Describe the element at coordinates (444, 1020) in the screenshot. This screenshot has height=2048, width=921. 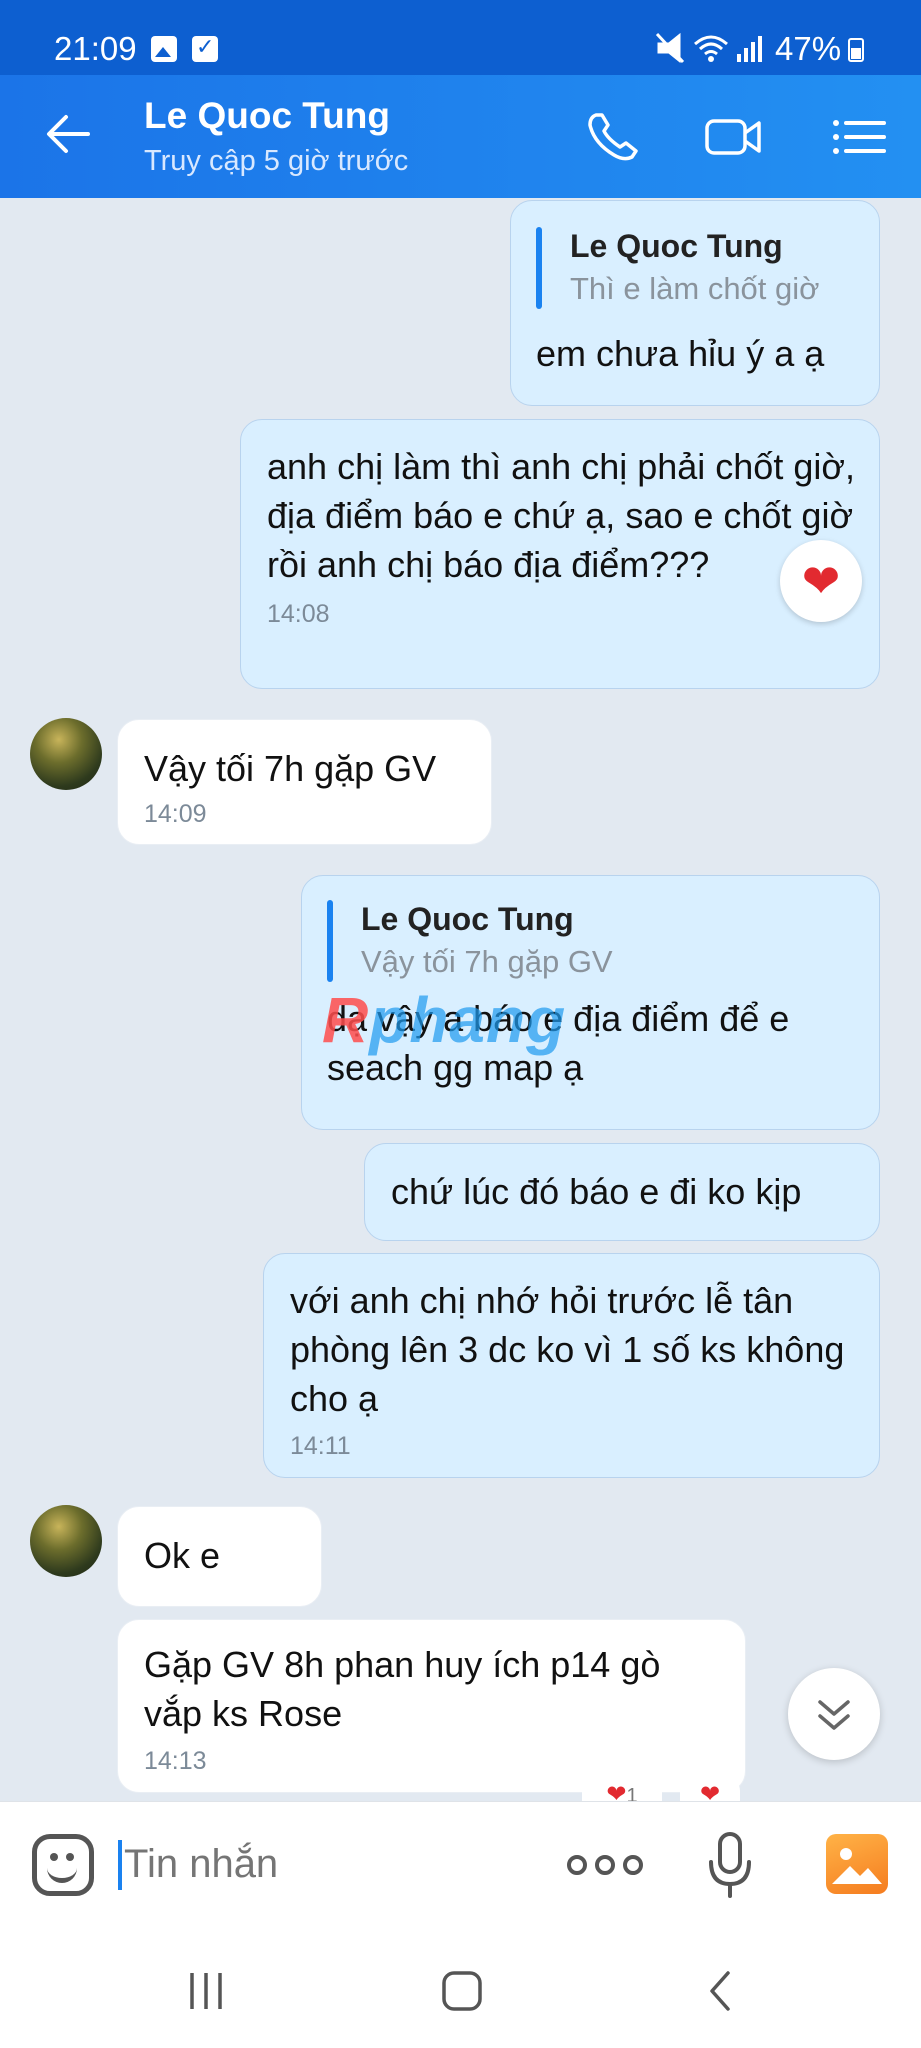
I see `watermark-logo: Rphang` at that location.